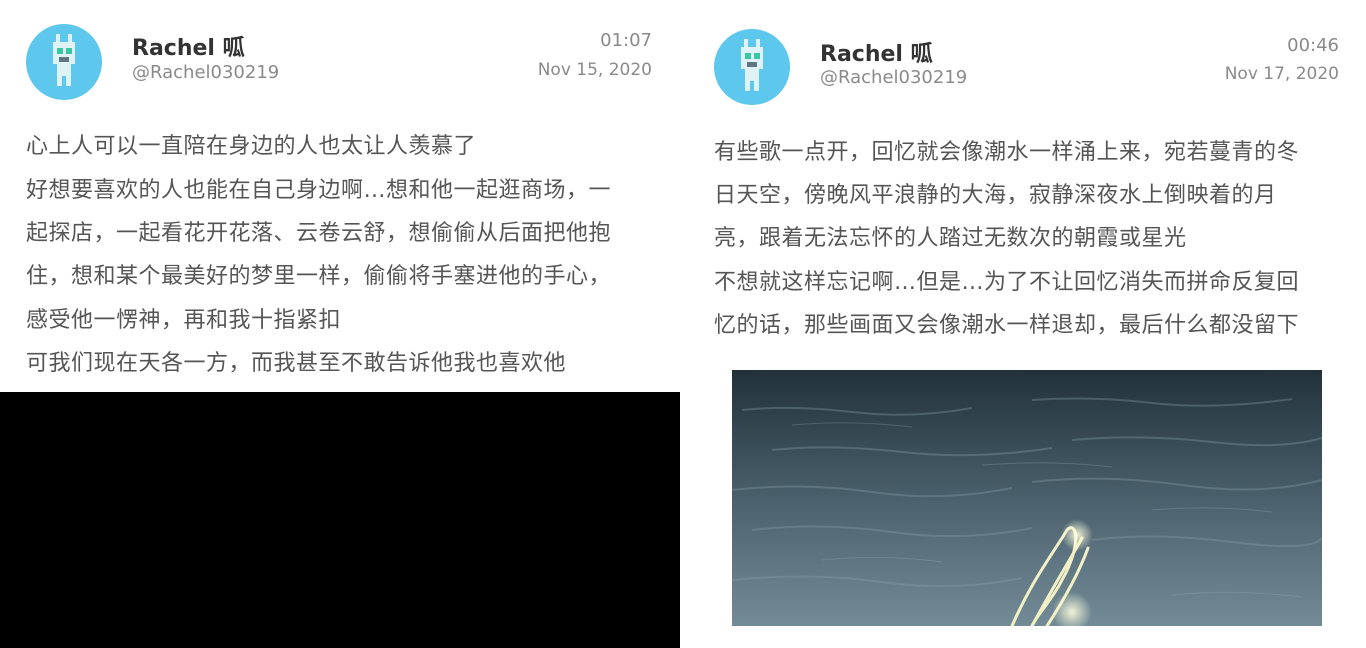 This screenshot has height=648, width=1366. I want to click on post-date: Nov 17, 2020, so click(1281, 74).